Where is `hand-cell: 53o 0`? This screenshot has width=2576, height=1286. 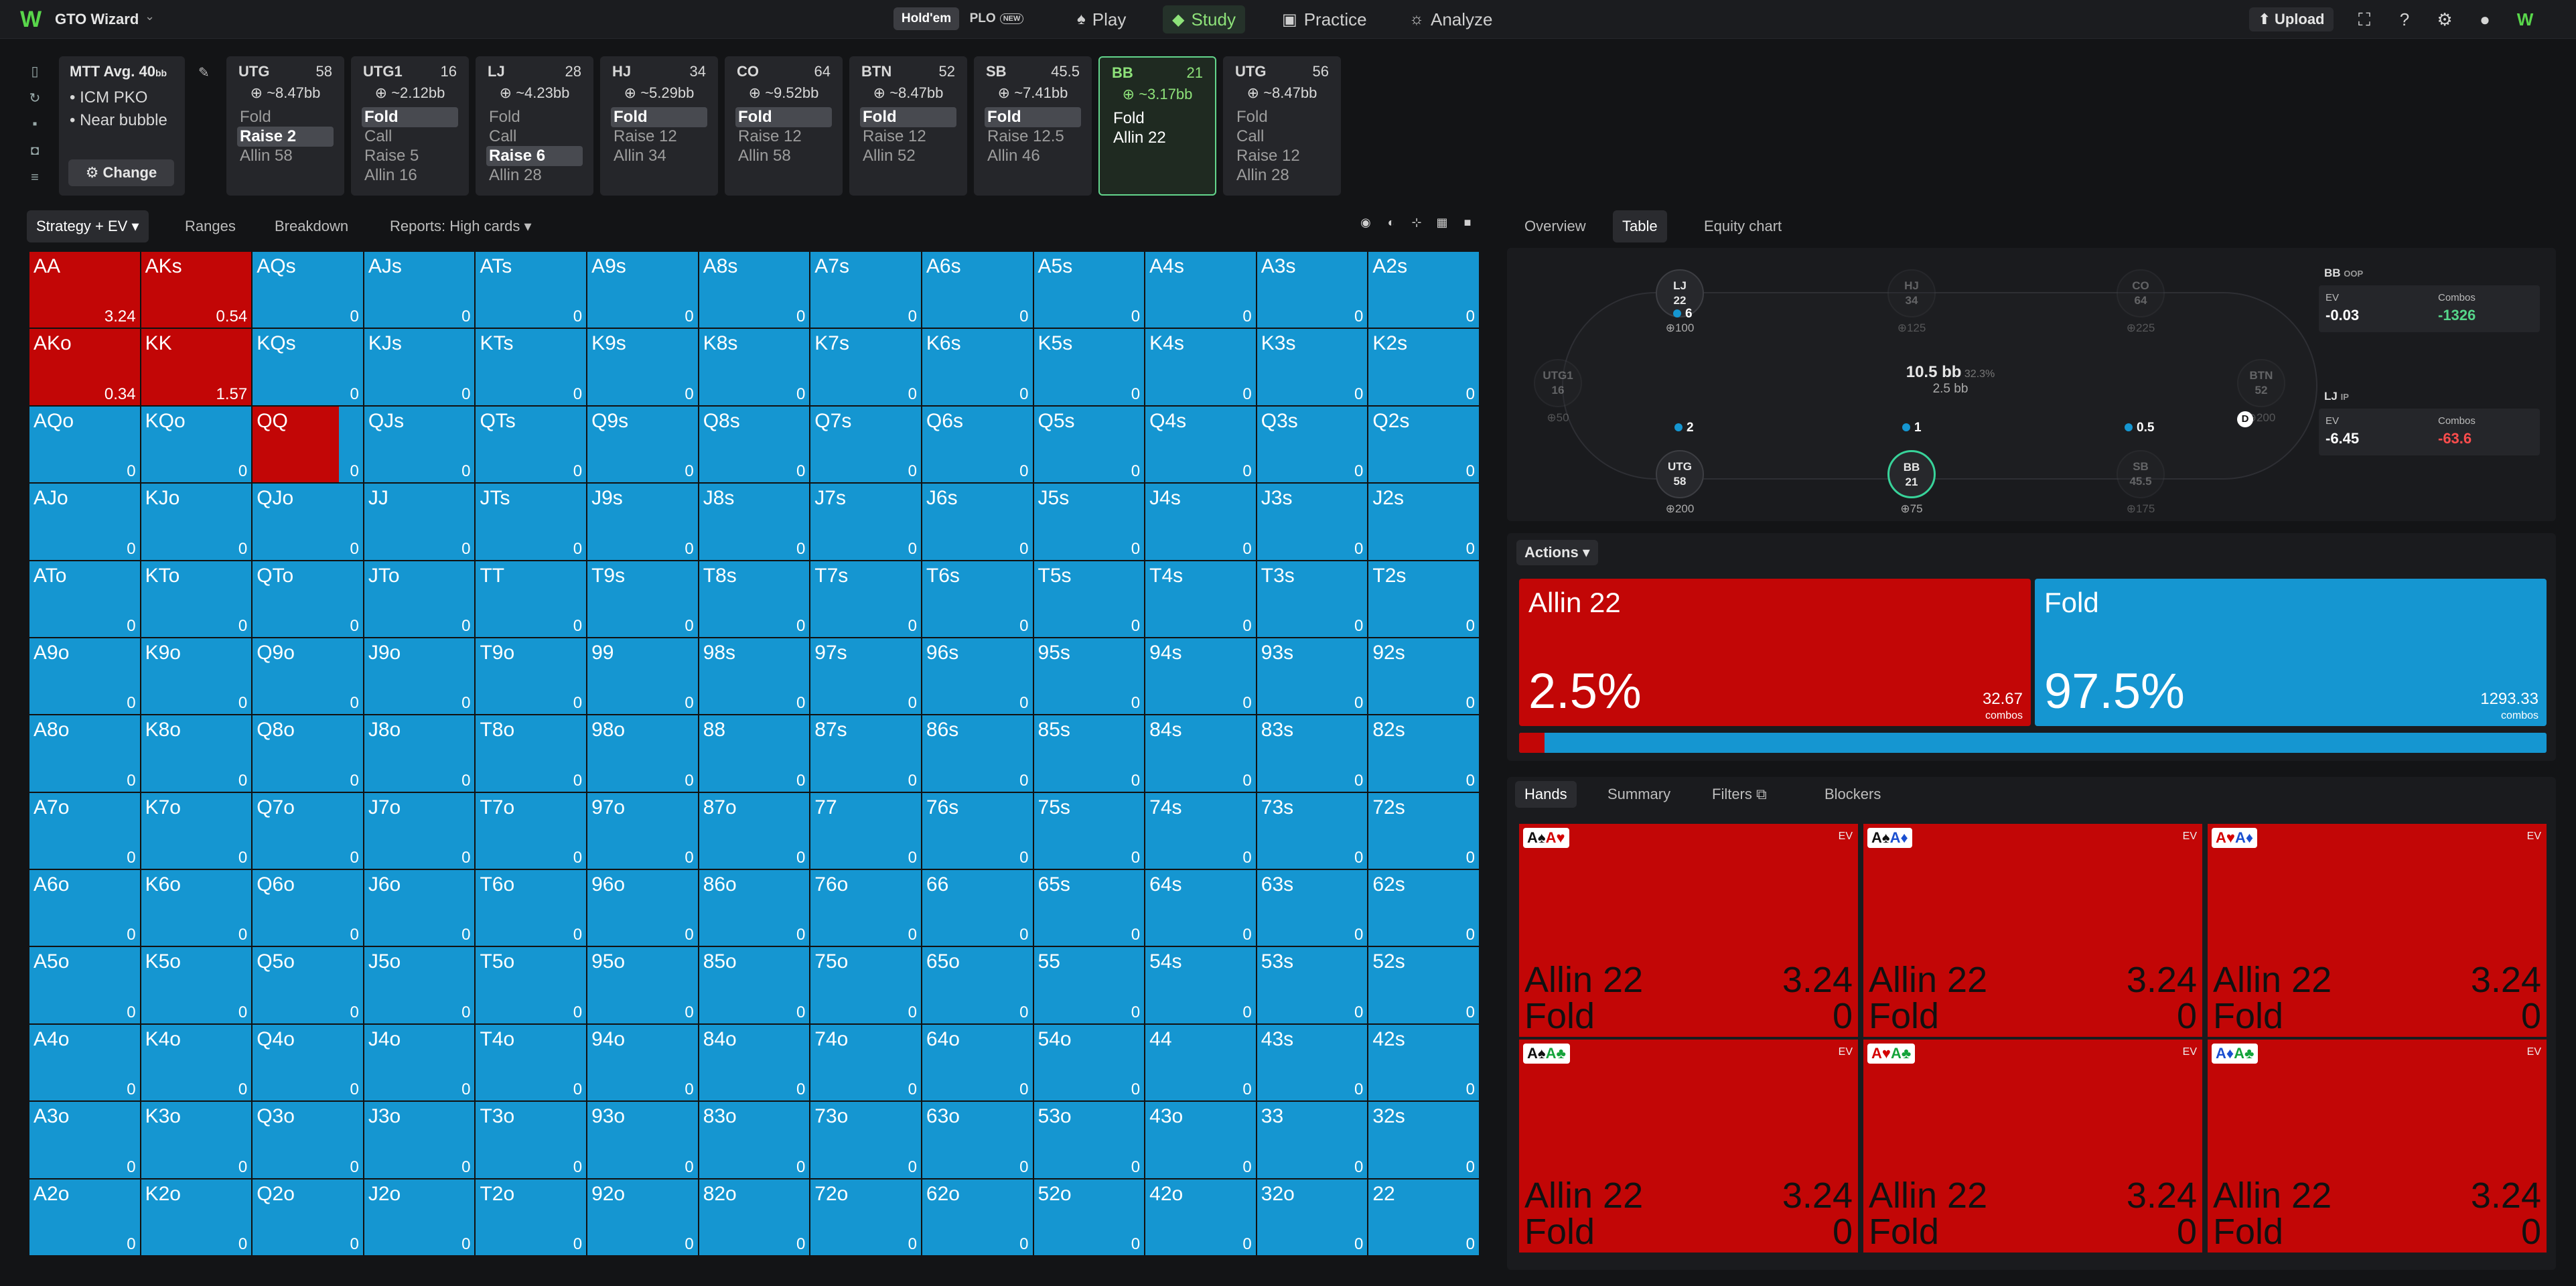
hand-cell: 53o 0 is located at coordinates (1089, 1140).